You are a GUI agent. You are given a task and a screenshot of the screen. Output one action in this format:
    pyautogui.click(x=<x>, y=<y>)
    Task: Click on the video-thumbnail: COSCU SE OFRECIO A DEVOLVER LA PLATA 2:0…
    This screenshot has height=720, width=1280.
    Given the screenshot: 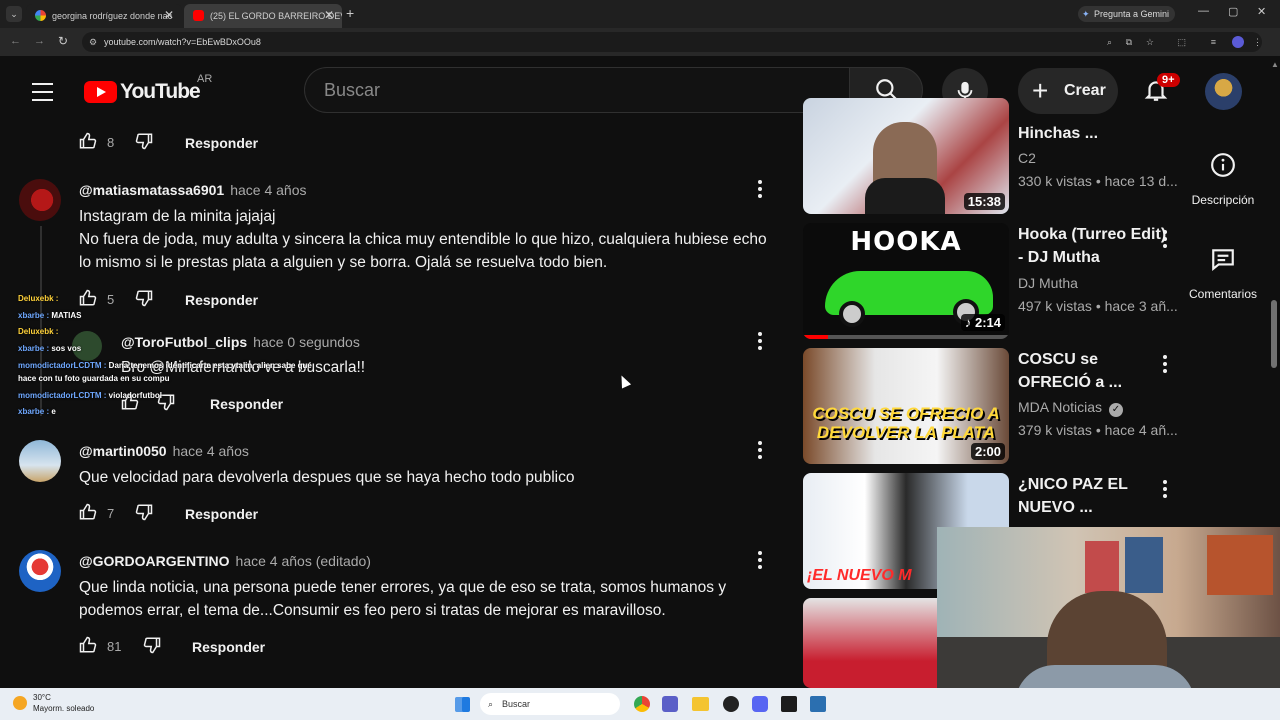 What is the action you would take?
    pyautogui.click(x=906, y=406)
    